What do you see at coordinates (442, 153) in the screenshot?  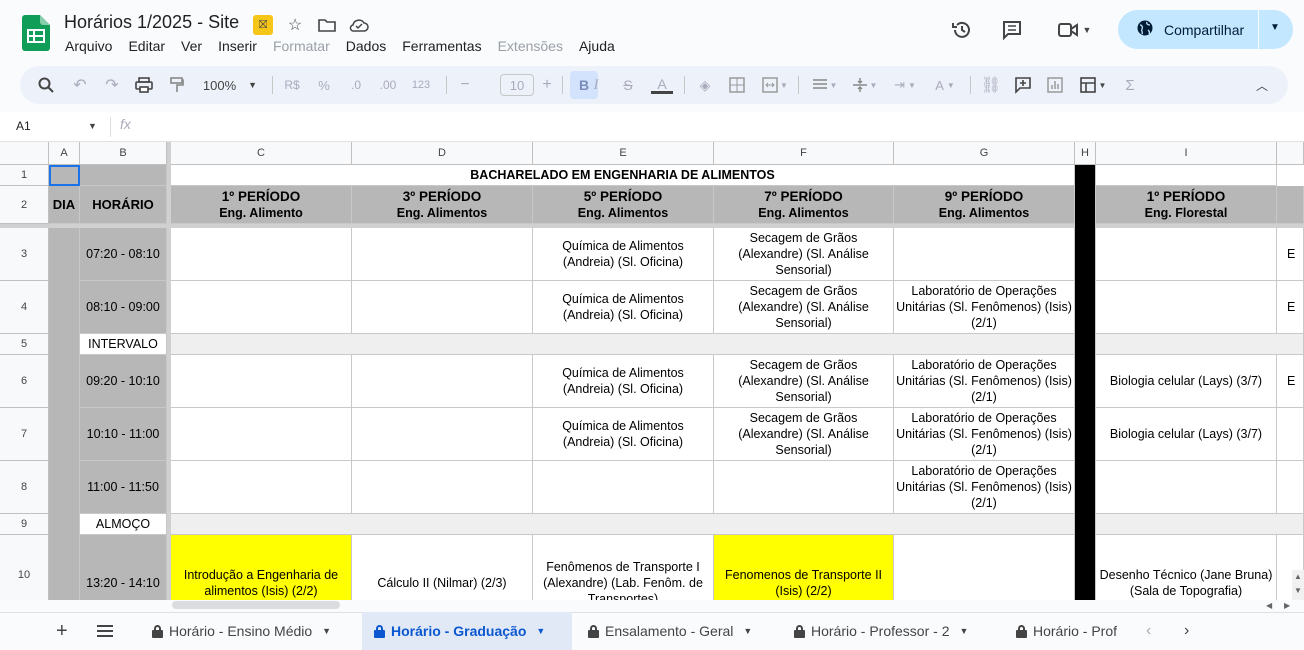 I see `column-header-d: D` at bounding box center [442, 153].